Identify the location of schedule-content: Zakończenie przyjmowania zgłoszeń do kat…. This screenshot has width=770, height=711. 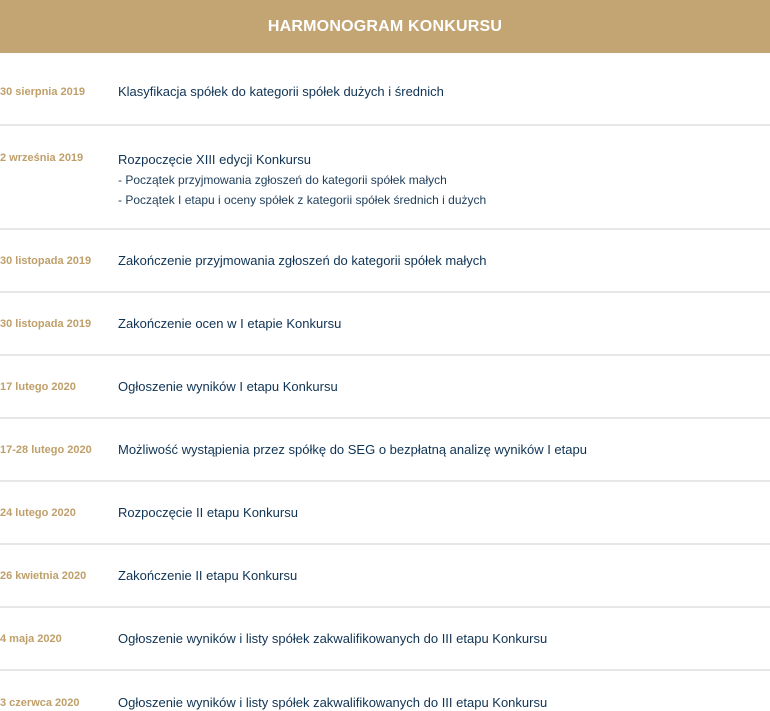
(444, 261).